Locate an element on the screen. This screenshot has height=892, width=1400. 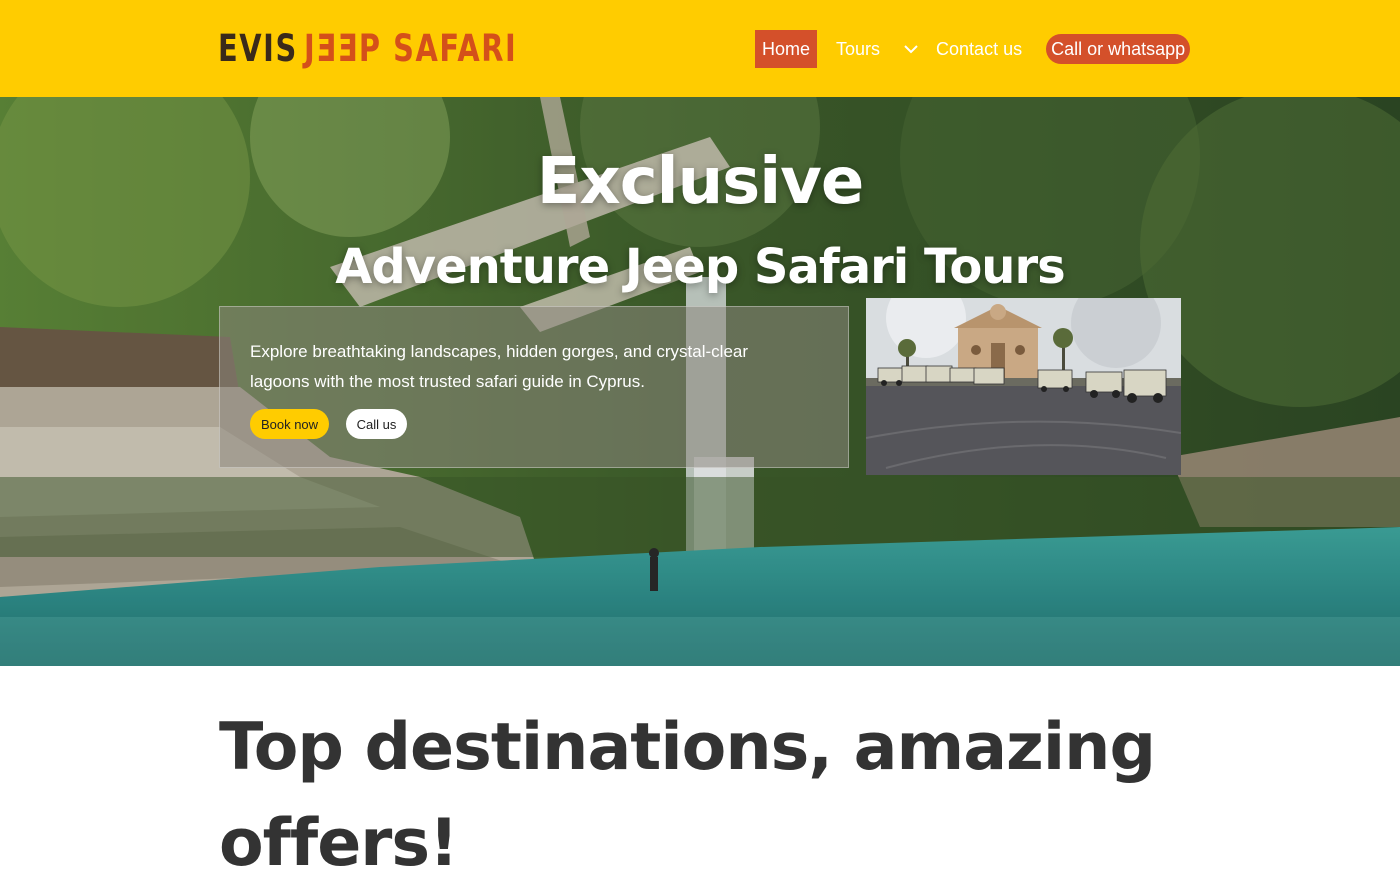
call-us-button: Call us is located at coordinates (376, 424).